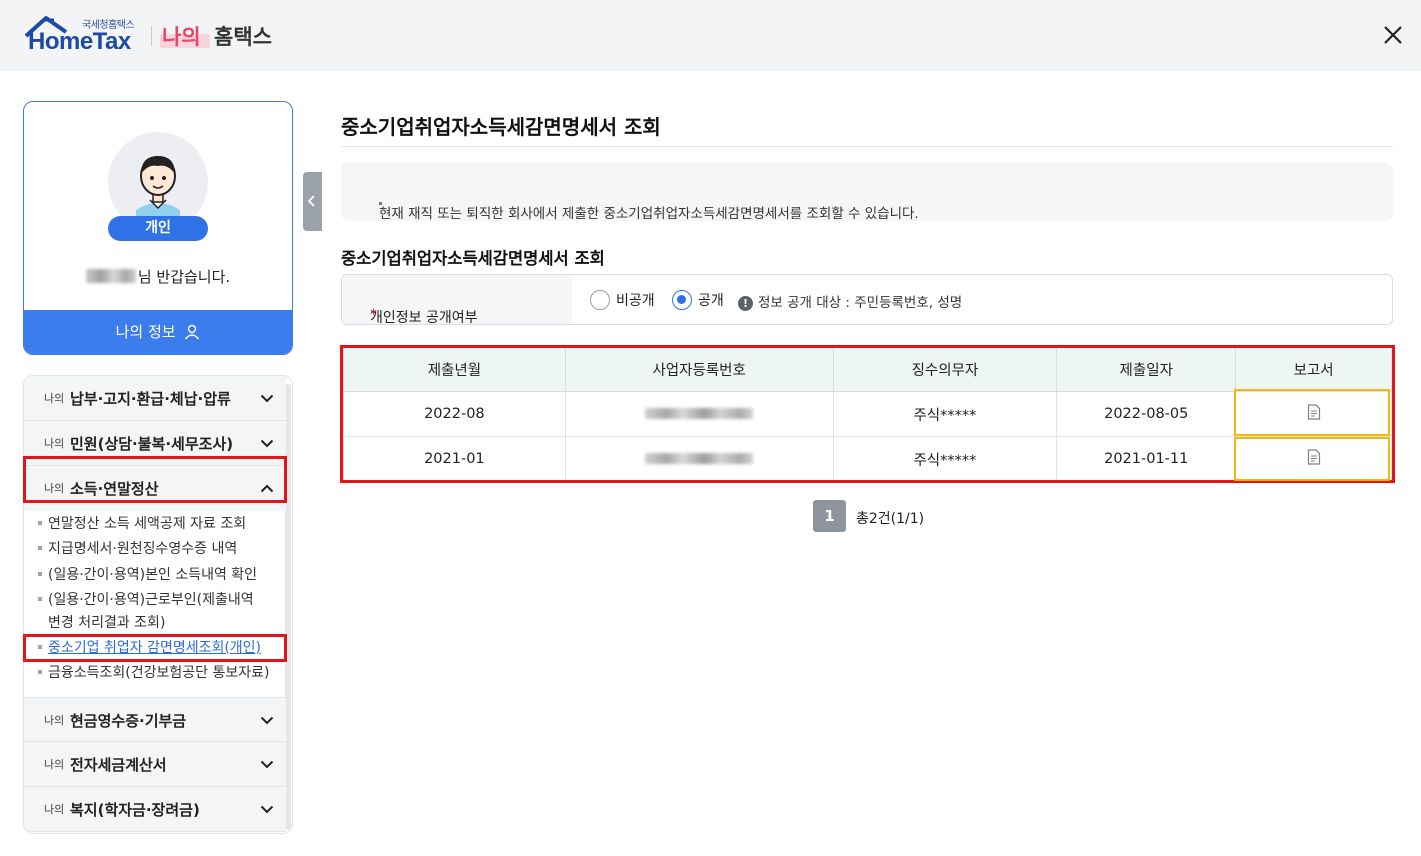  I want to click on my-info-button: 나의 정보, so click(158, 332).